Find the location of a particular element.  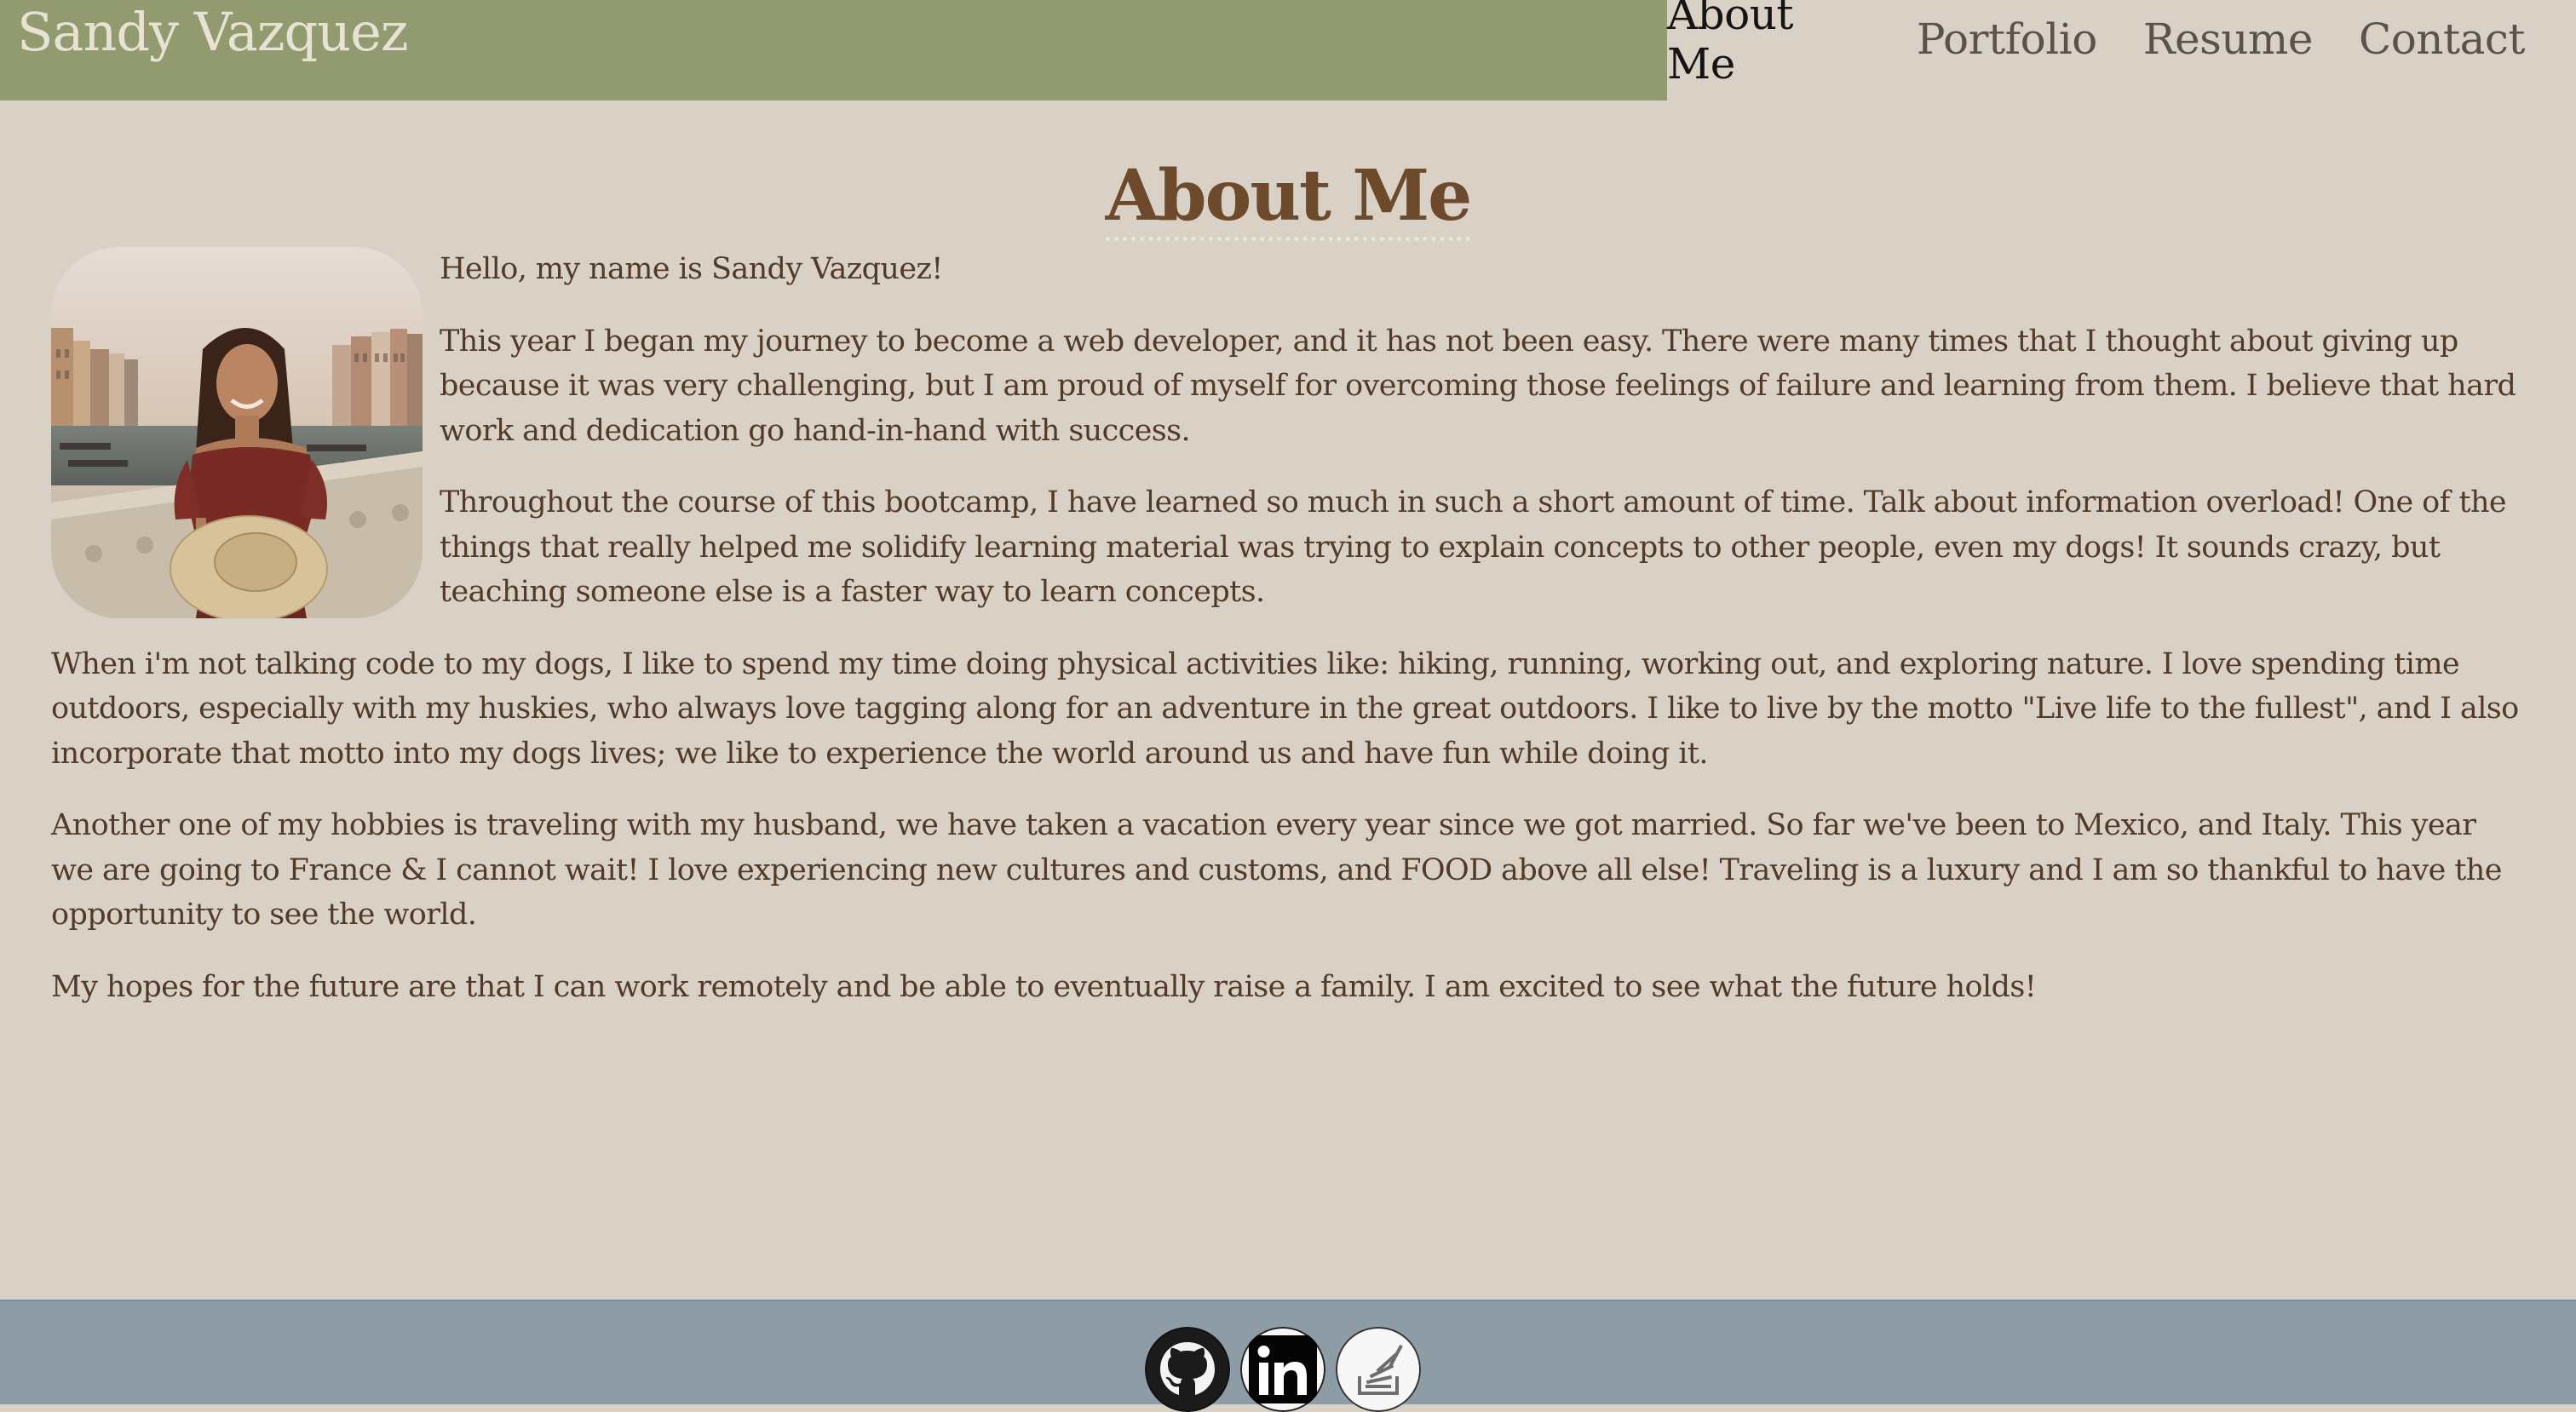

social-links is located at coordinates (1288, 1369).